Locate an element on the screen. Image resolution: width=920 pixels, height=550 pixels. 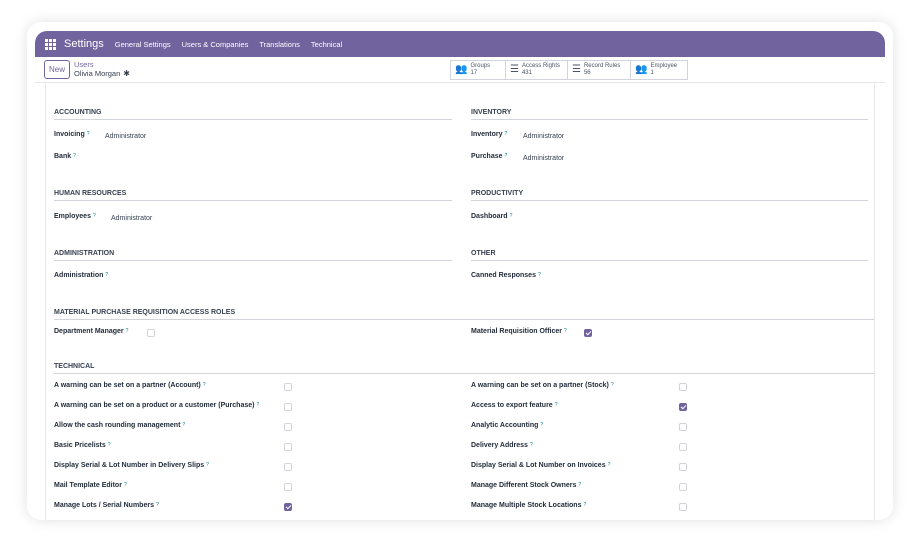
groups-stat-button: 👥 Groups 17 is located at coordinates (478, 70).